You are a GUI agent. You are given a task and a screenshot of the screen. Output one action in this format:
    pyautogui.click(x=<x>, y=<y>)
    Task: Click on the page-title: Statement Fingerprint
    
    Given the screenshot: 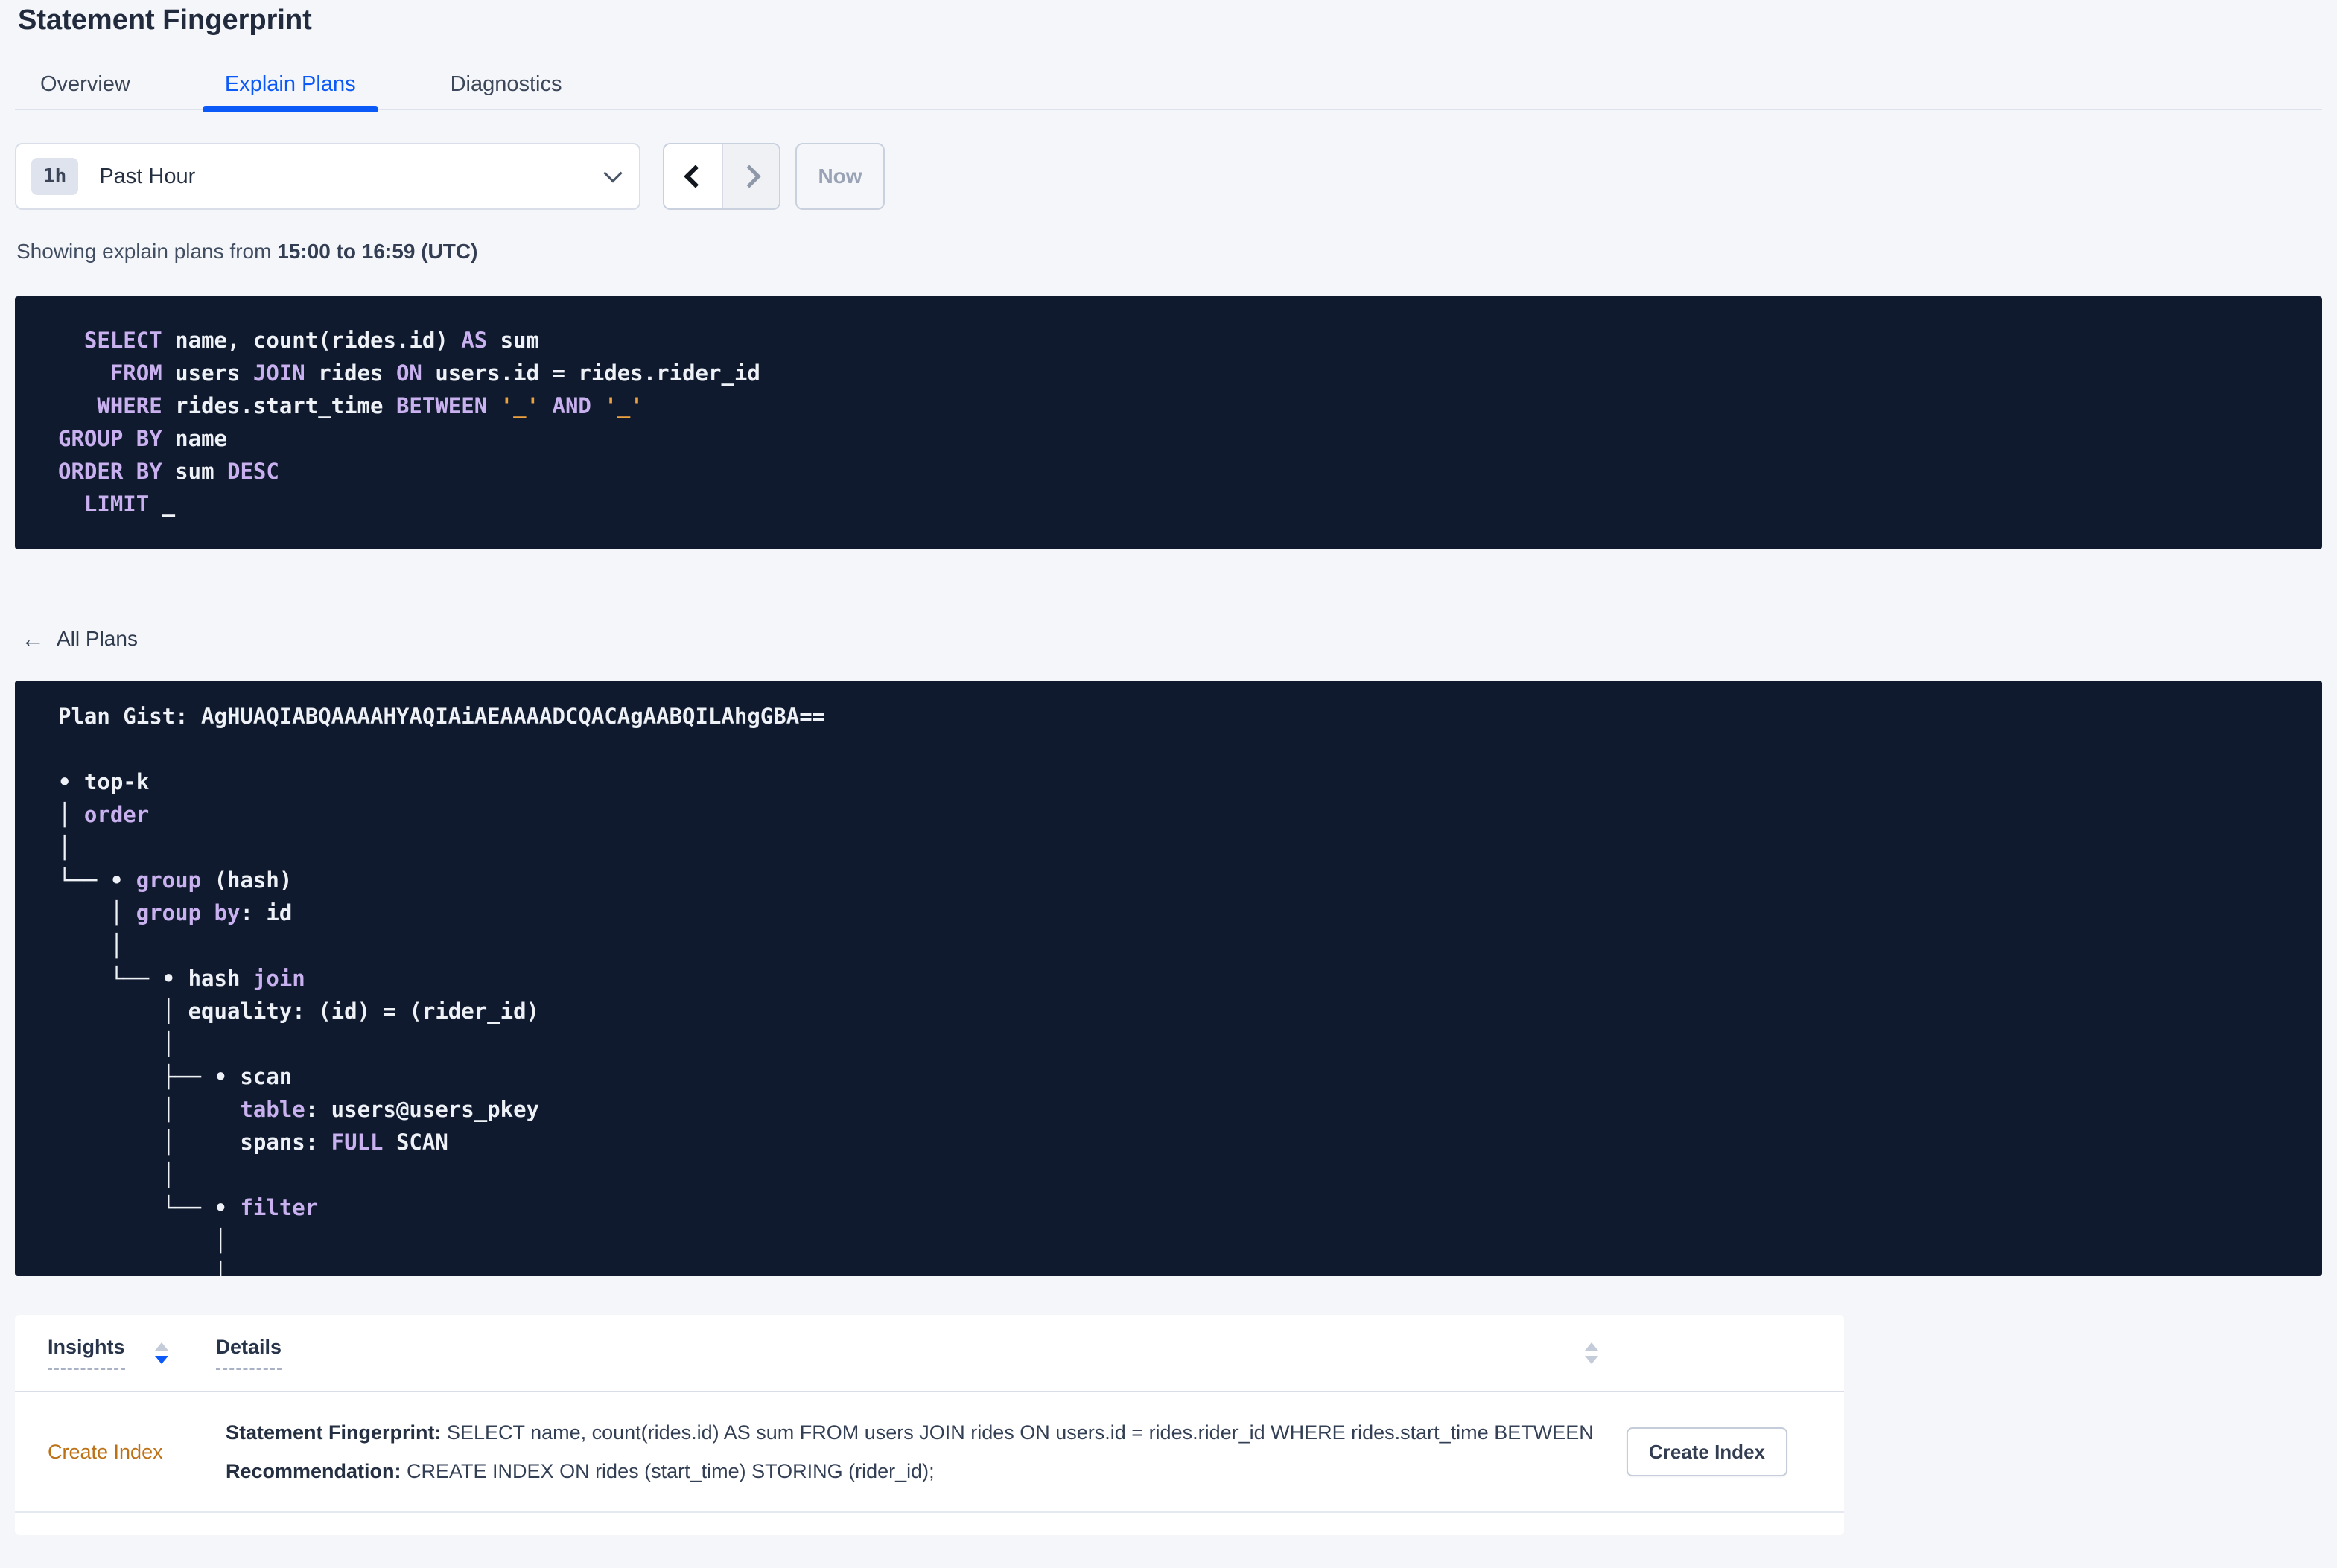 What is the action you would take?
    pyautogui.click(x=165, y=20)
    